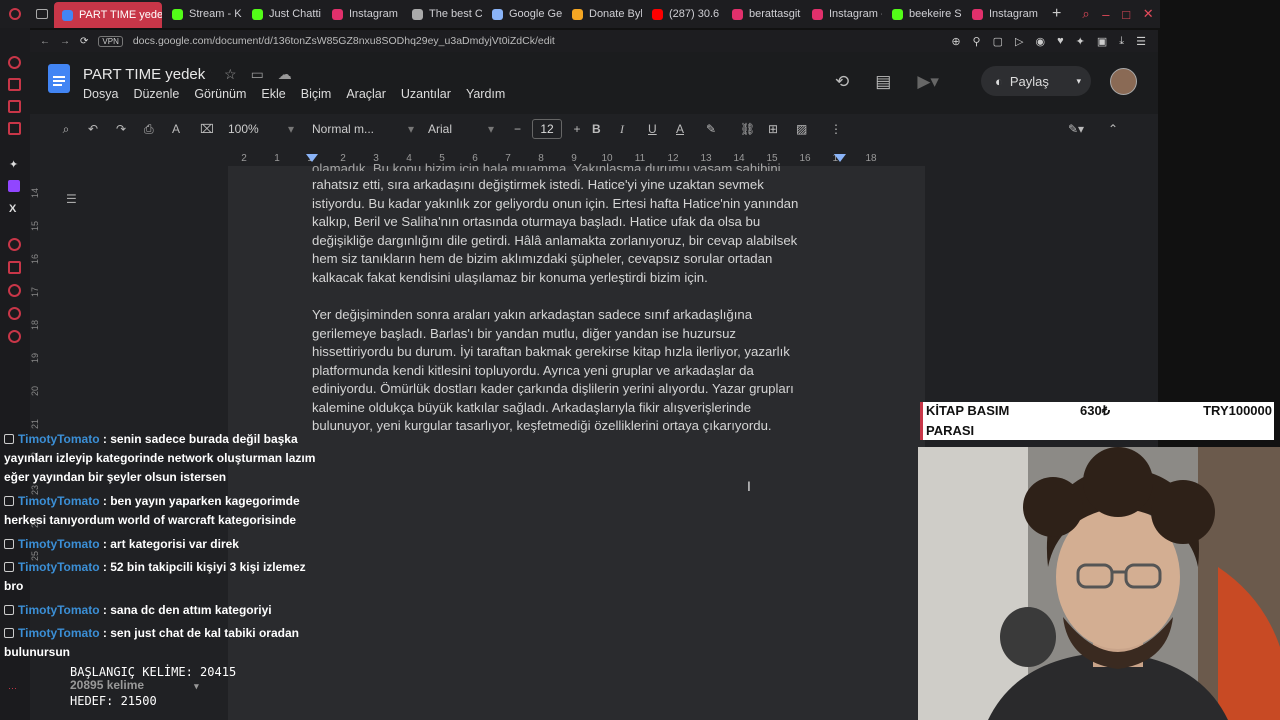  Describe the element at coordinates (66, 129) in the screenshot. I see `search-menus-icon: ⌕` at that location.